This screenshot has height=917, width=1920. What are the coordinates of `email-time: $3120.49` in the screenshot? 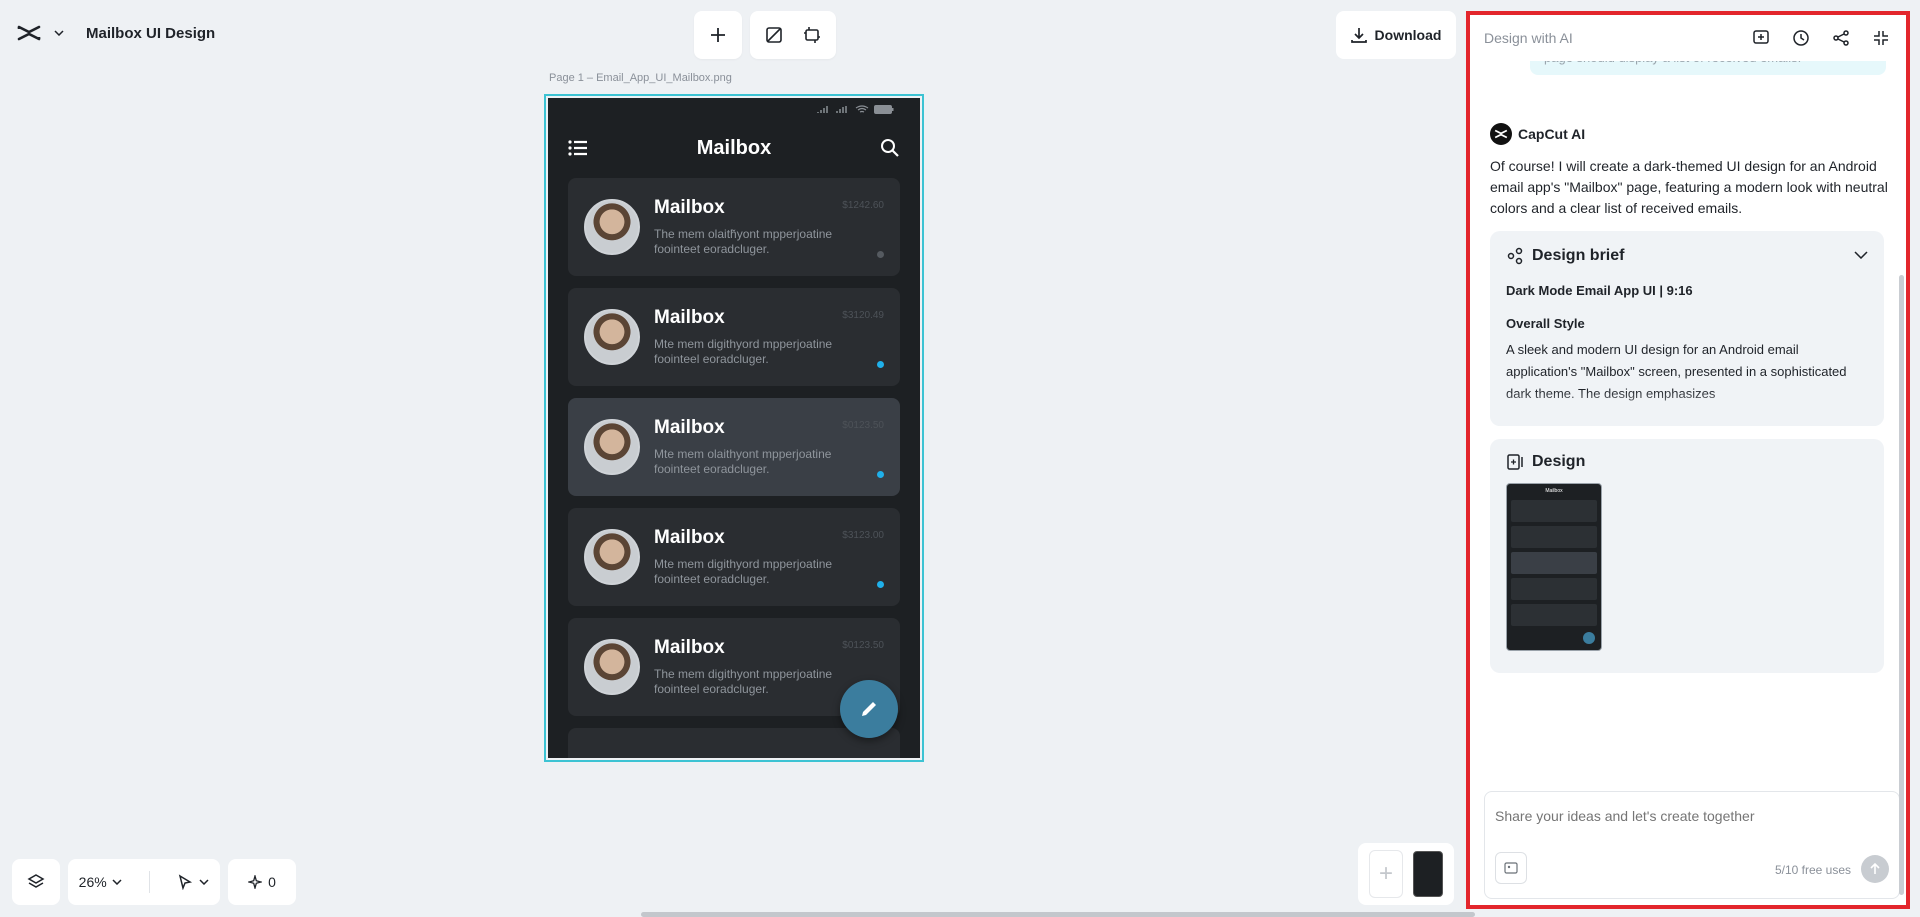 It's located at (863, 315).